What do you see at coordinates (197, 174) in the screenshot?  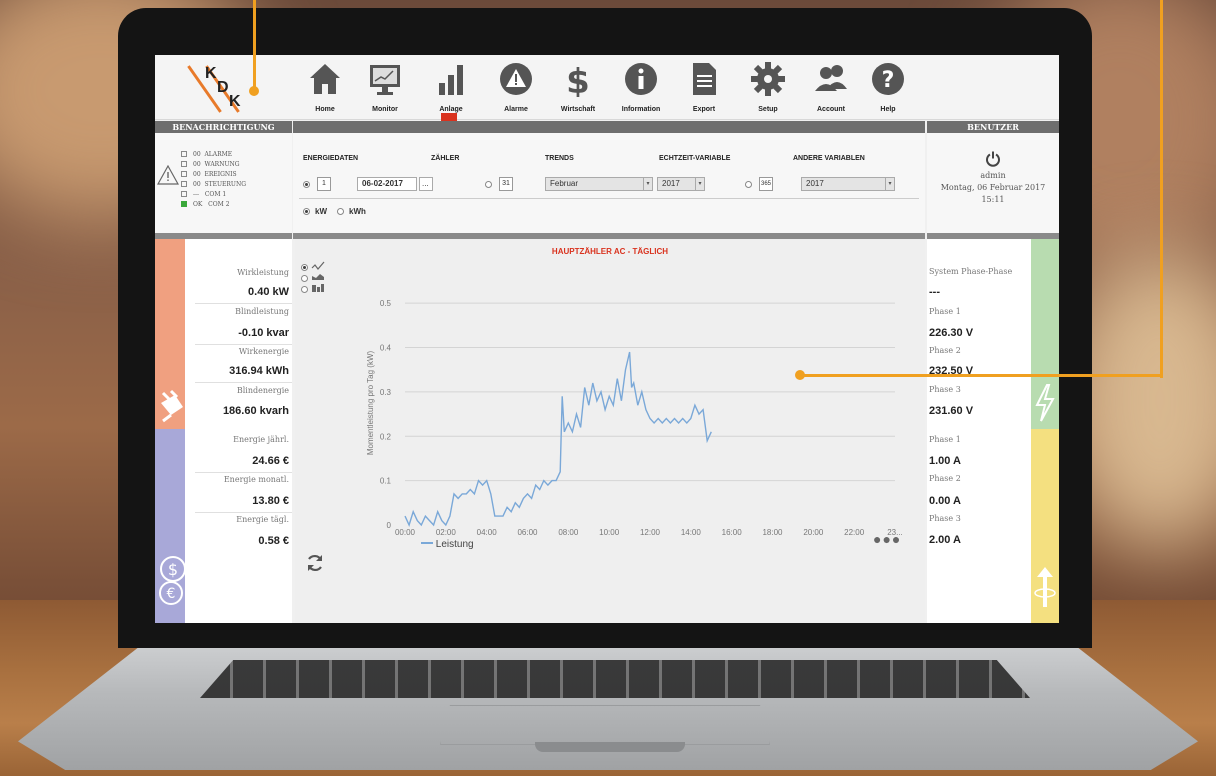 I see `notification-count: 00` at bounding box center [197, 174].